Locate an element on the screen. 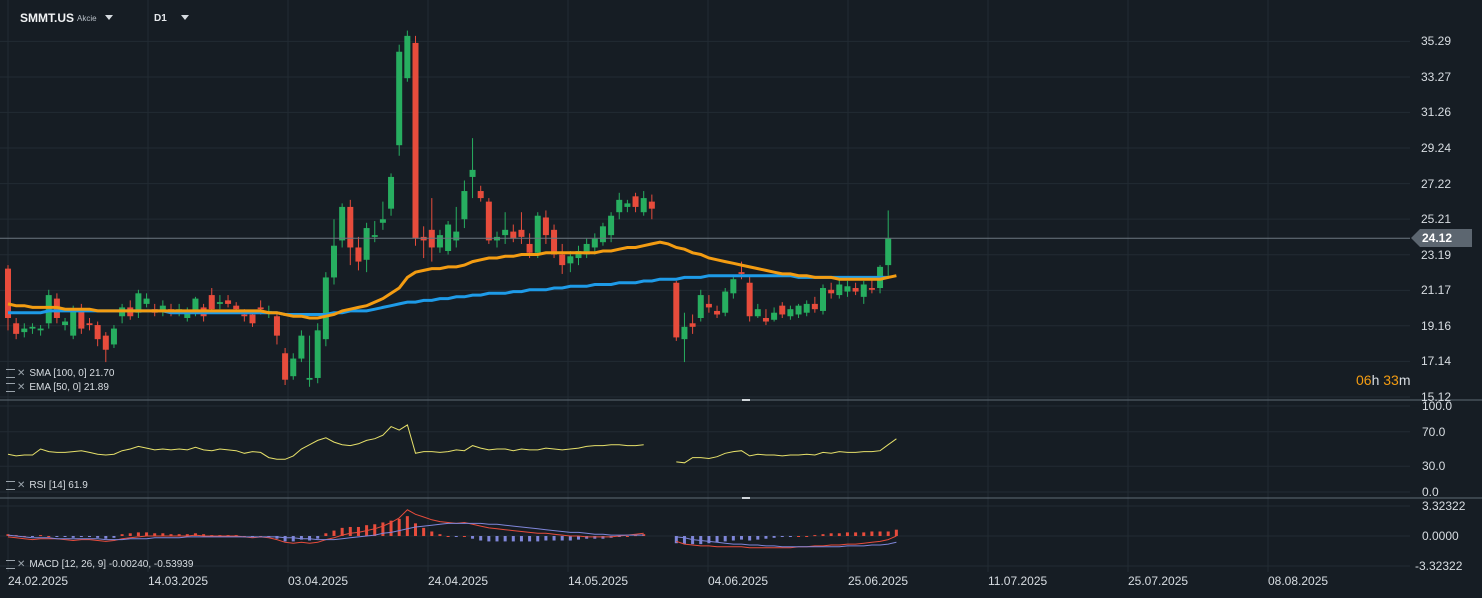 This screenshot has height=598, width=1482. price-tick-label: 29.24 is located at coordinates (1436, 148).